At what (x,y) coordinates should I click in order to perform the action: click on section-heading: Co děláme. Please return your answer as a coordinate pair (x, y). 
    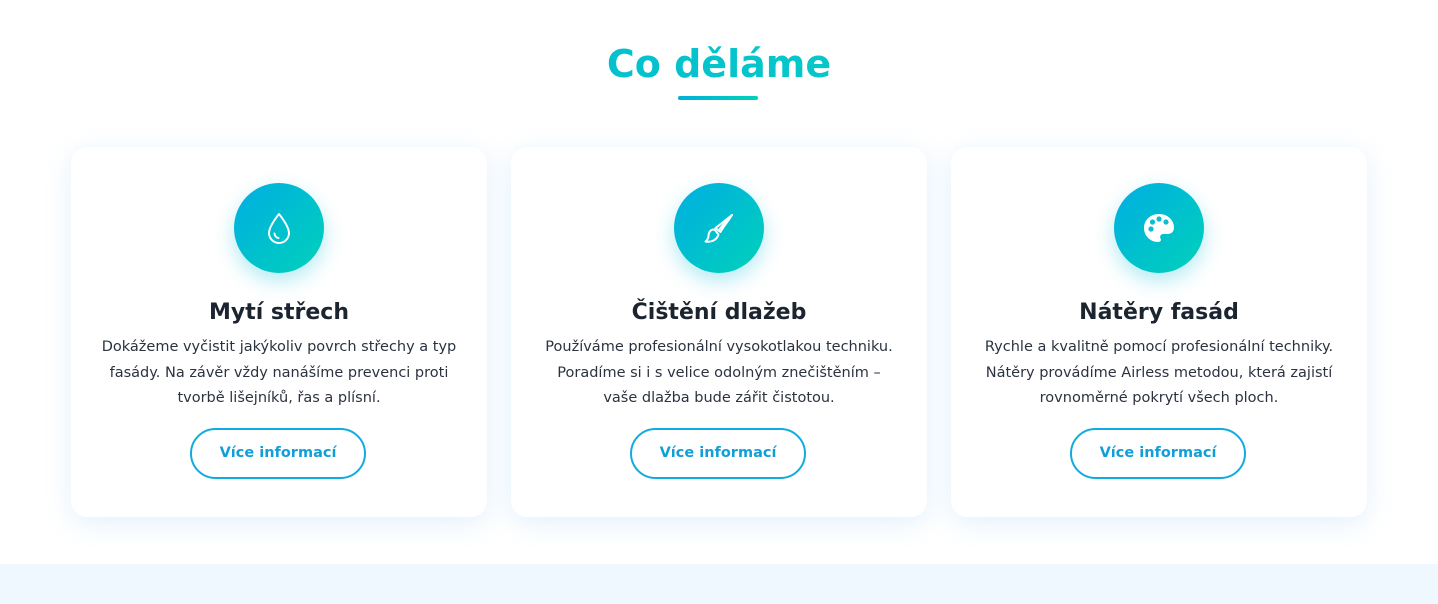
    Looking at the image, I should click on (719, 64).